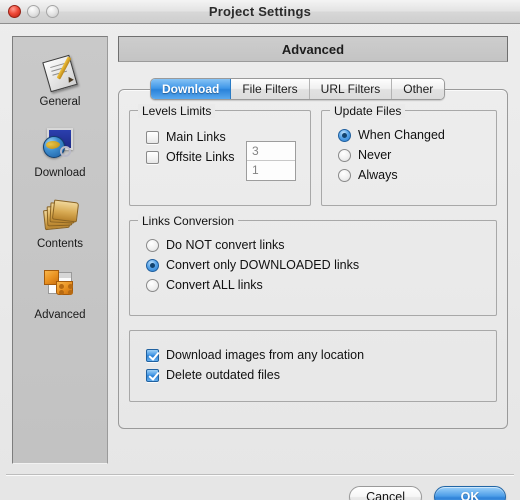 This screenshot has width=520, height=500. Describe the element at coordinates (321, 285) in the screenshot. I see `radio-convert-all: Convert ALL links` at that location.